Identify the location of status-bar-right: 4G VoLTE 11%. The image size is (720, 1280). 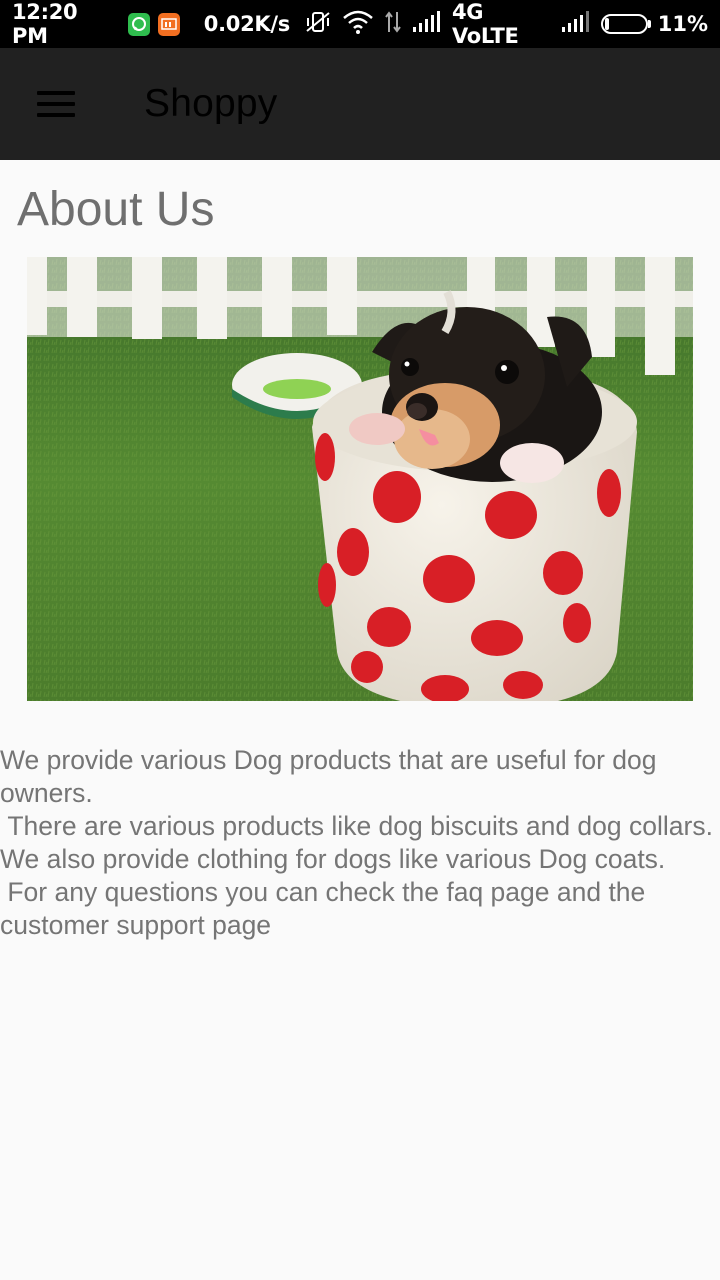
(506, 24).